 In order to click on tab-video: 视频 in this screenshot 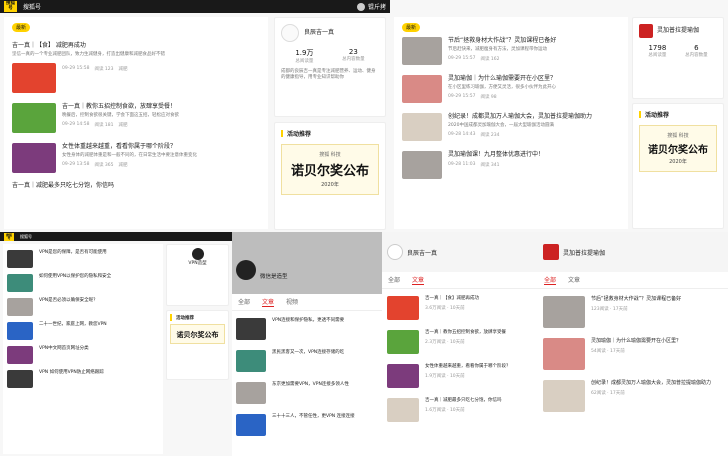, I will do `click(292, 302)`.